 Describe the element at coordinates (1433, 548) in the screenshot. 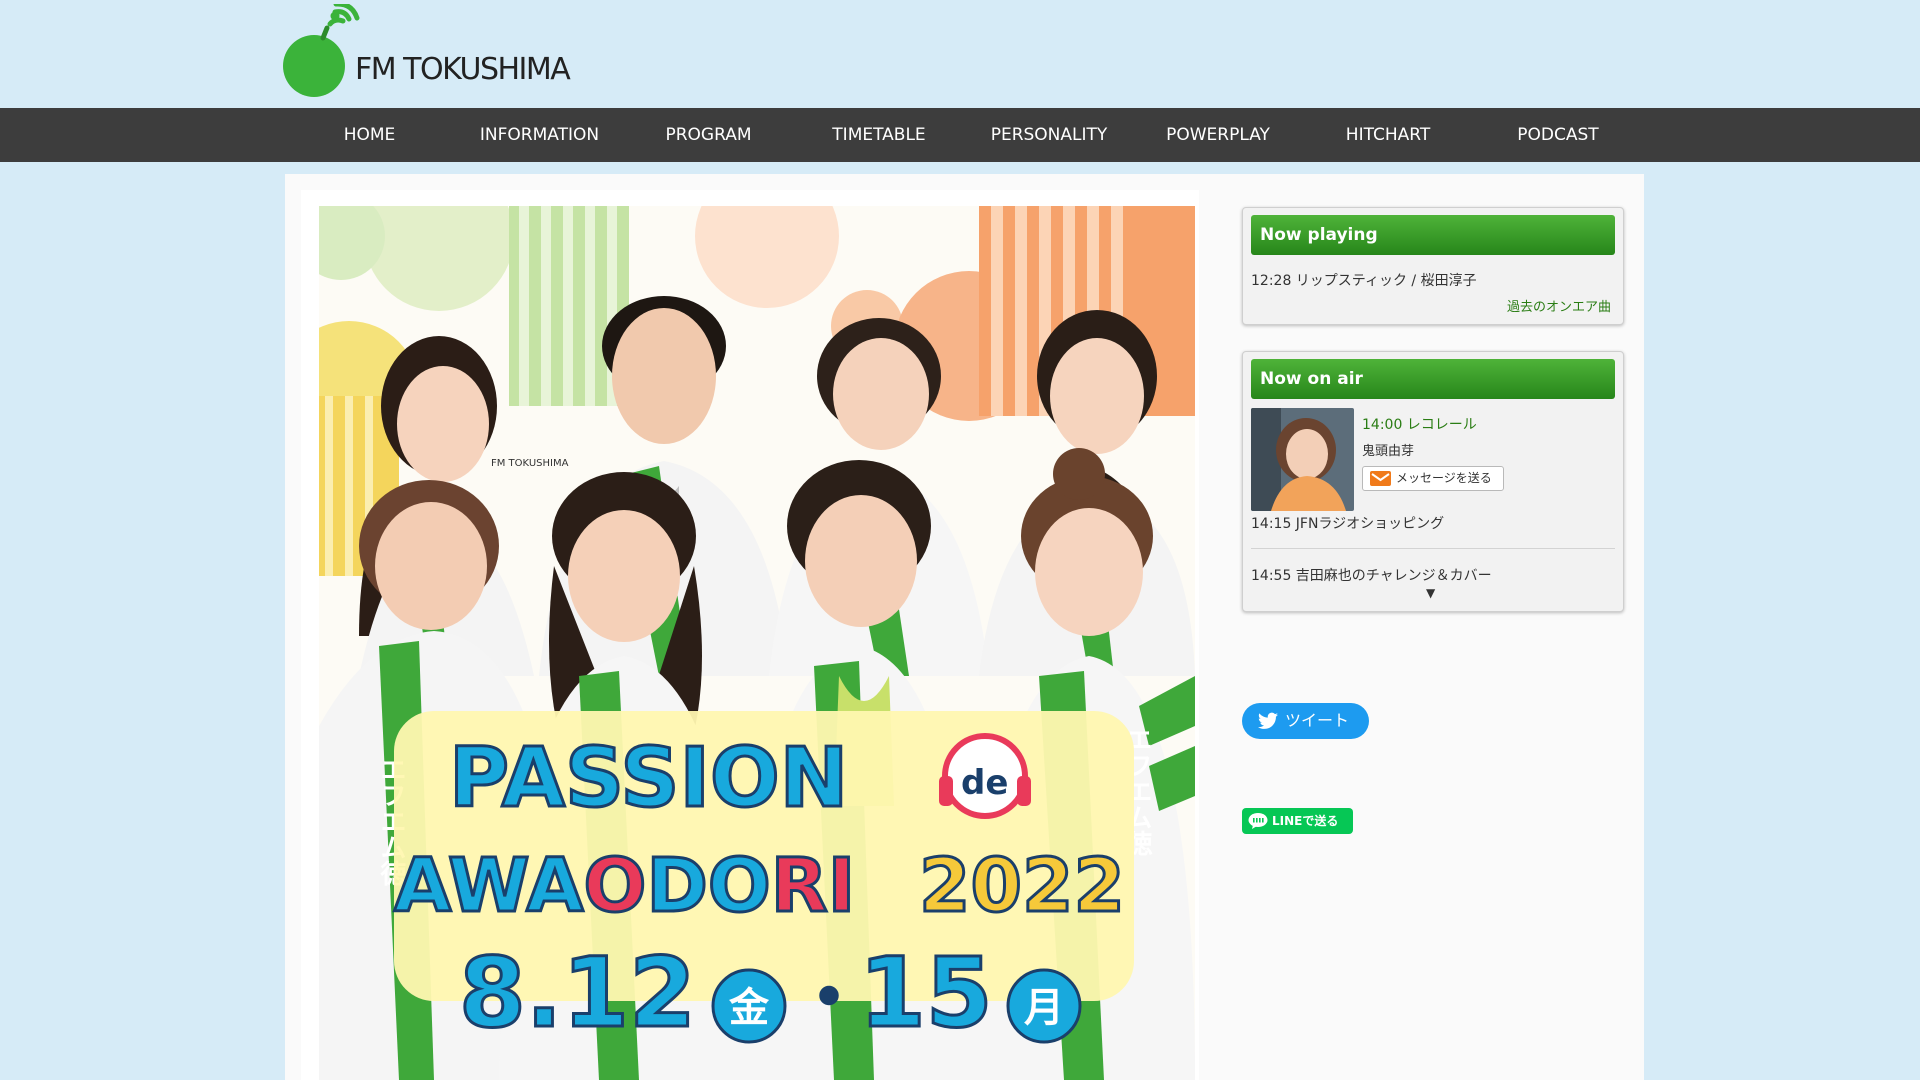

I see `box-divider` at that location.